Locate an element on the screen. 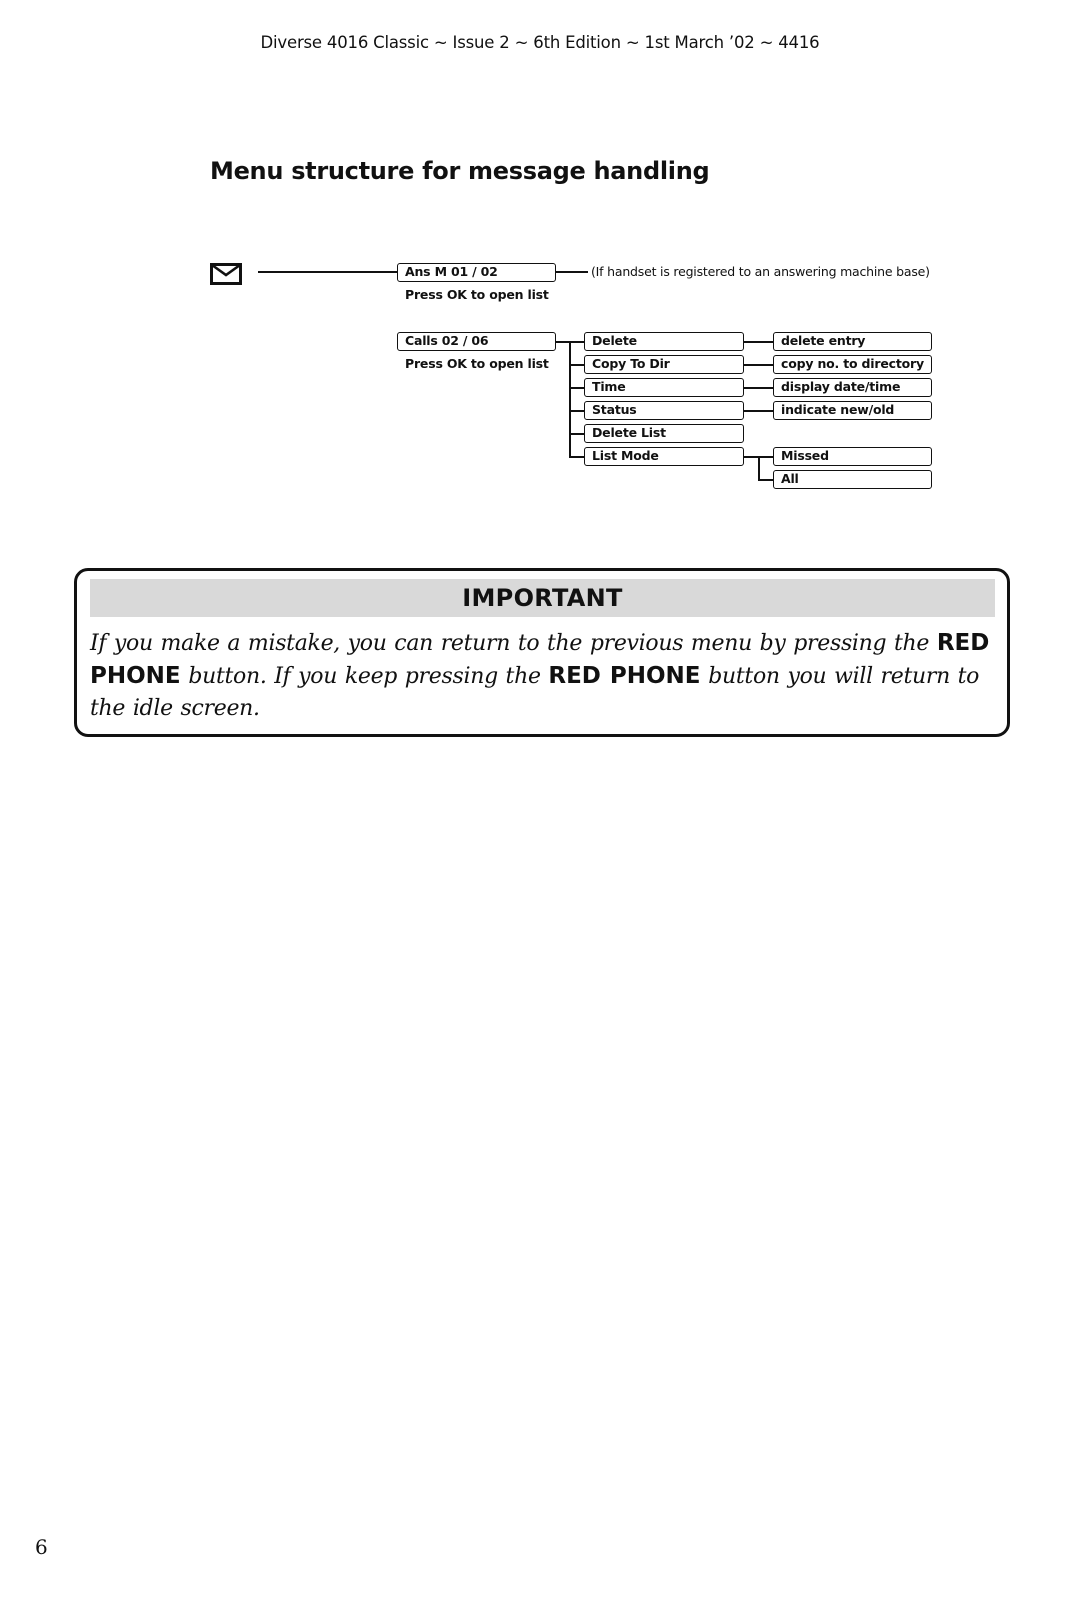 The width and height of the screenshot is (1080, 1605). section-title: Menu structure for message handling is located at coordinates (460, 171).